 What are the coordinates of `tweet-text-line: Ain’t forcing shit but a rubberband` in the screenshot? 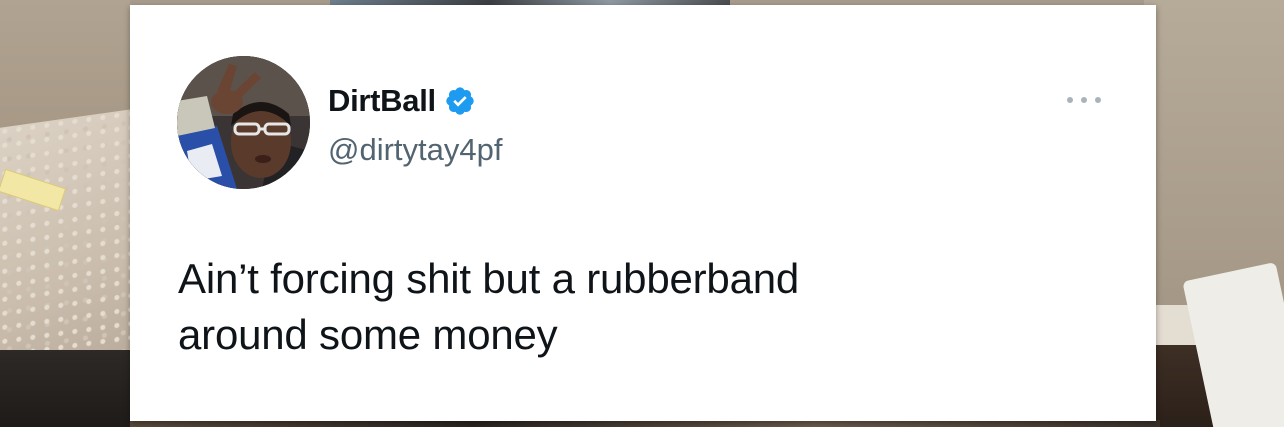 It's located at (489, 278).